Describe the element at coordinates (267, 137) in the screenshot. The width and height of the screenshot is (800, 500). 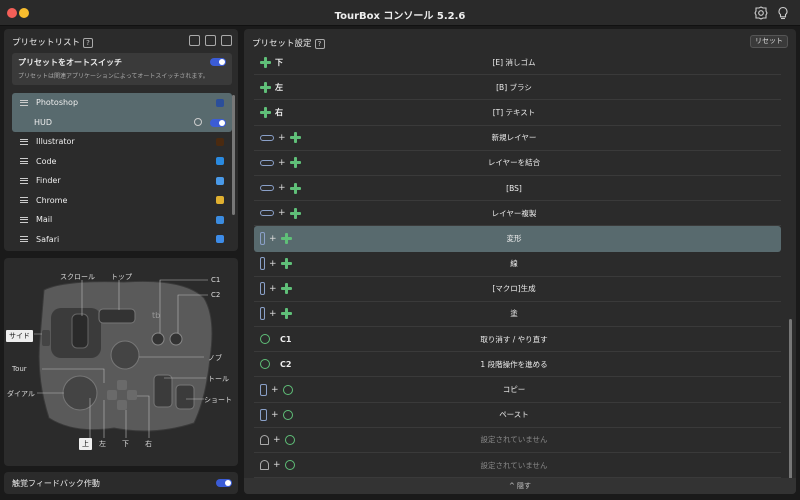
I see `long-button-icon` at that location.